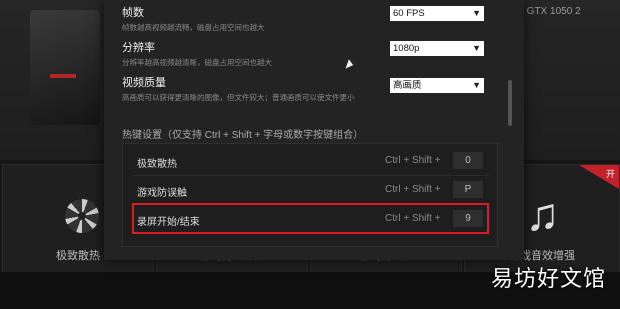 The height and width of the screenshot is (309, 620). What do you see at coordinates (610, 174) in the screenshot?
I see `on-badge-label: 开` at bounding box center [610, 174].